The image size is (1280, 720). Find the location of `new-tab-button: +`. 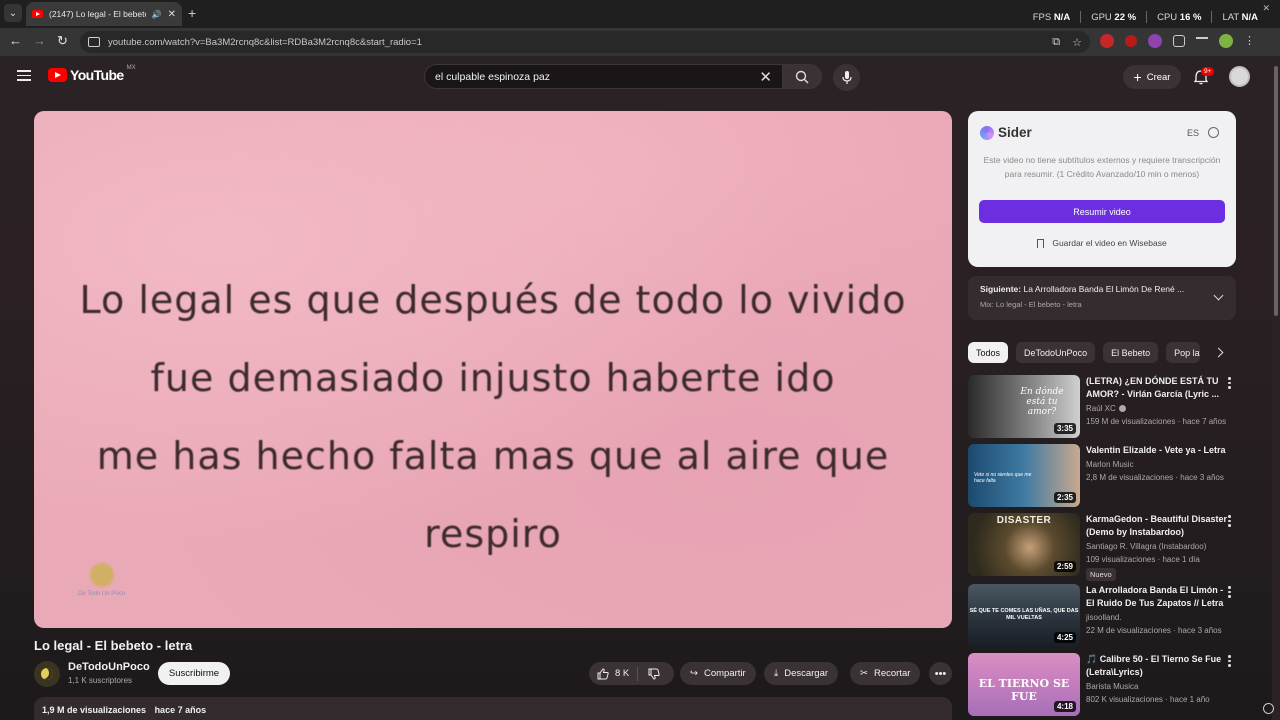

new-tab-button: + is located at coordinates (192, 13).